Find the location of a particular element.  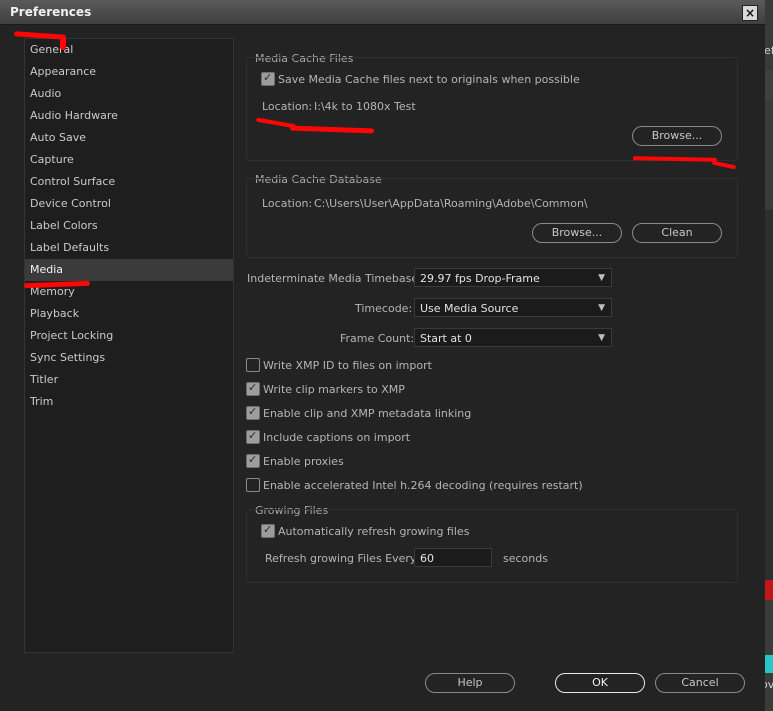

timecode-value: Use Media Source is located at coordinates (469, 308).